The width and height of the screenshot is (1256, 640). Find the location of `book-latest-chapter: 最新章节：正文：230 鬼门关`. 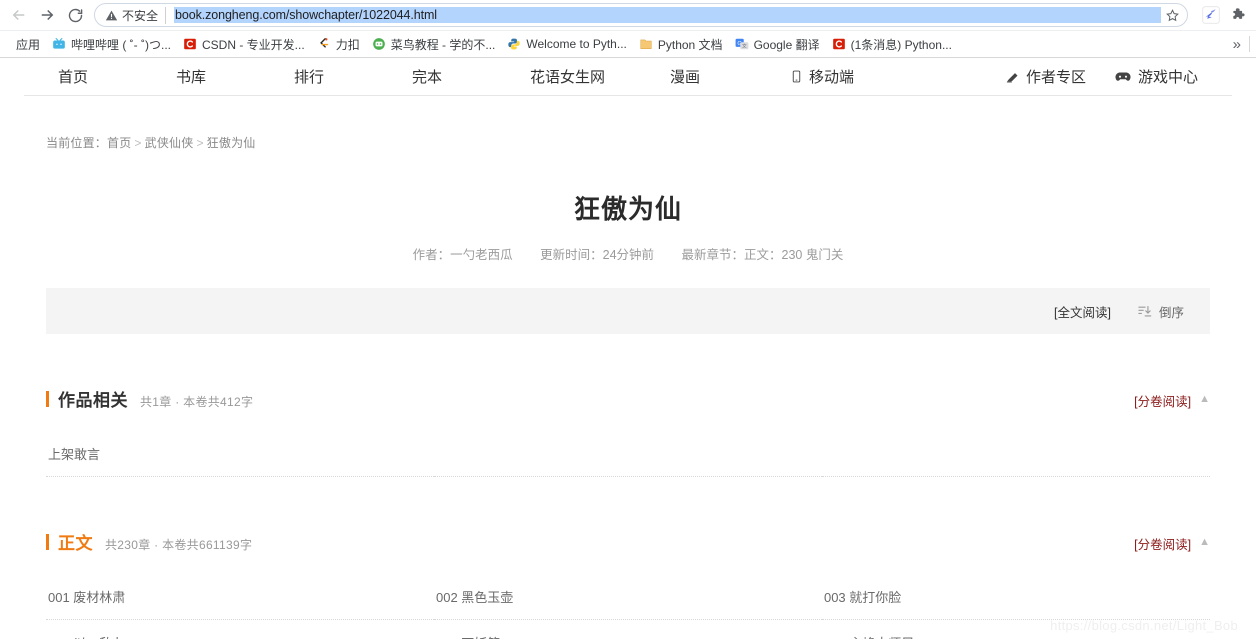

book-latest-chapter: 最新章节：正文：230 鬼门关 is located at coordinates (763, 255).